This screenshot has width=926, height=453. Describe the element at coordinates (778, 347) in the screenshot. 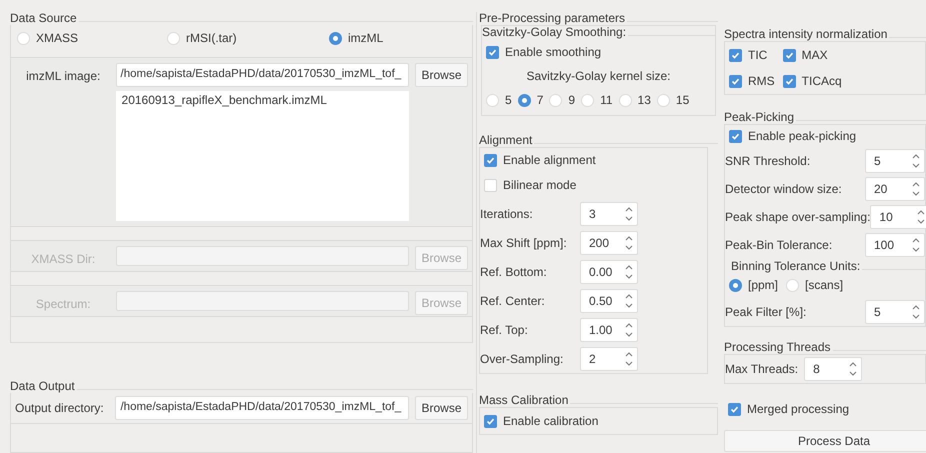

I see `group-title: Processing Threads` at that location.